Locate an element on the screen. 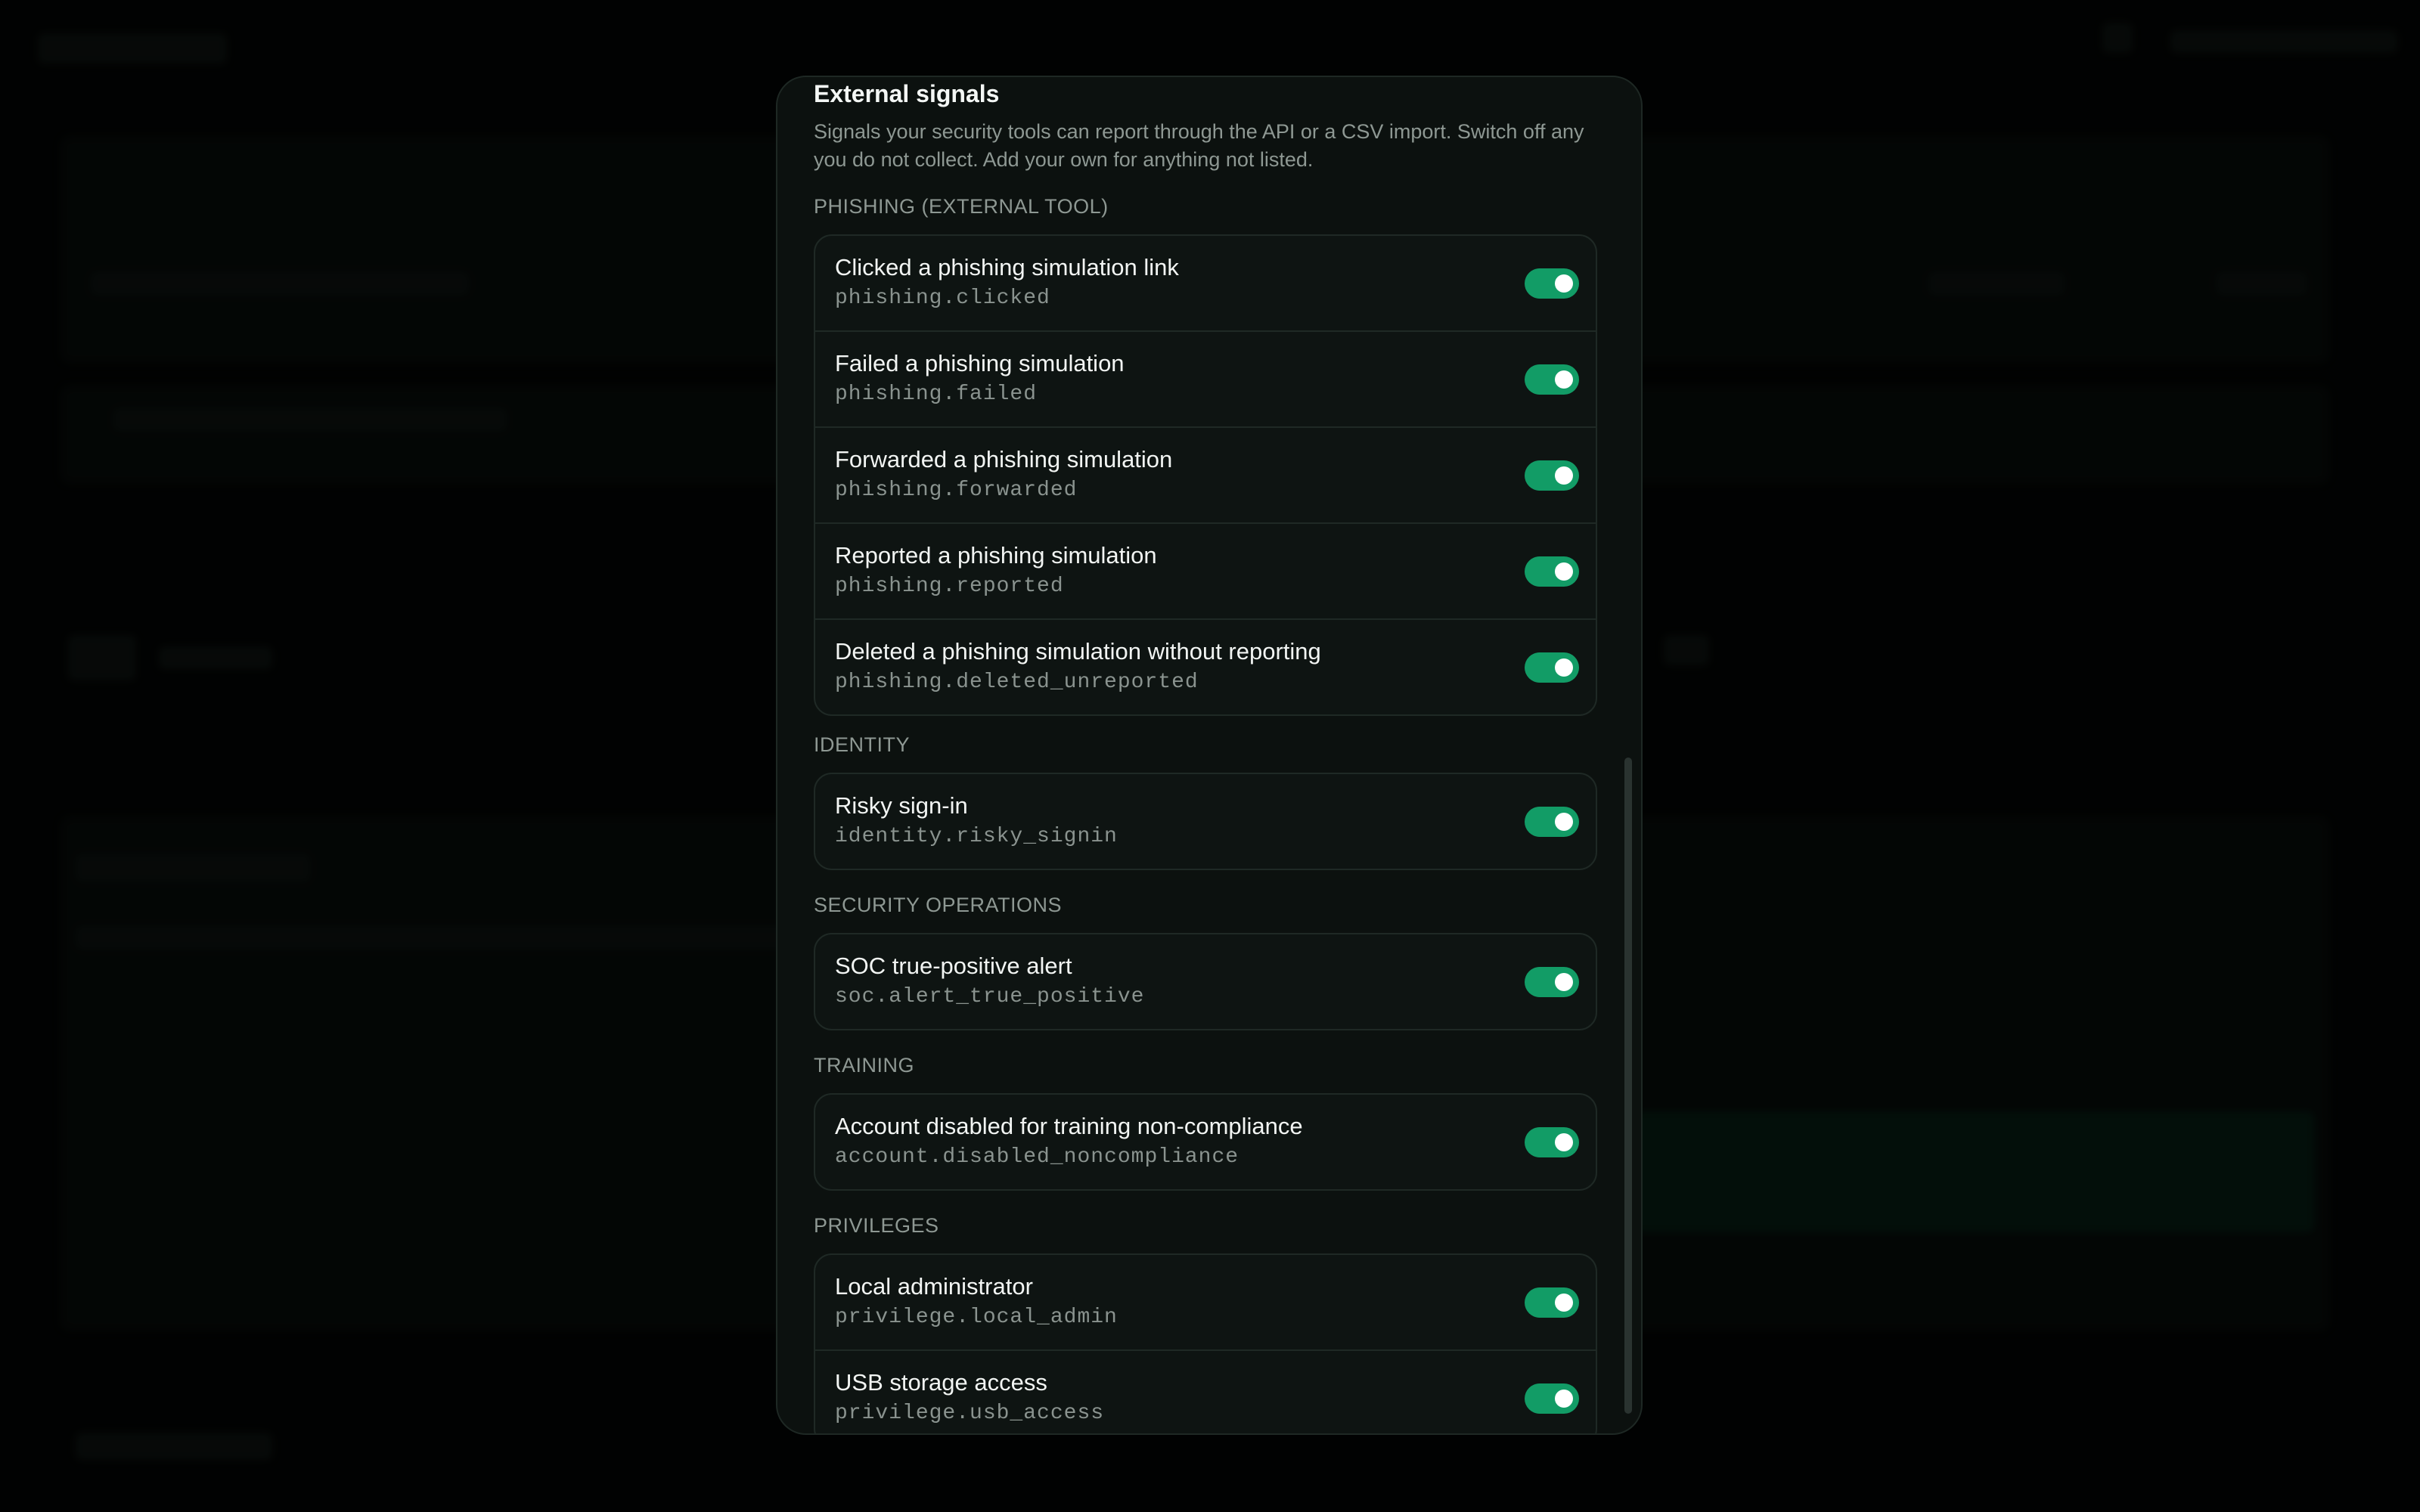 The height and width of the screenshot is (1512, 2420). signal-label: USB storage access is located at coordinates (941, 1382).